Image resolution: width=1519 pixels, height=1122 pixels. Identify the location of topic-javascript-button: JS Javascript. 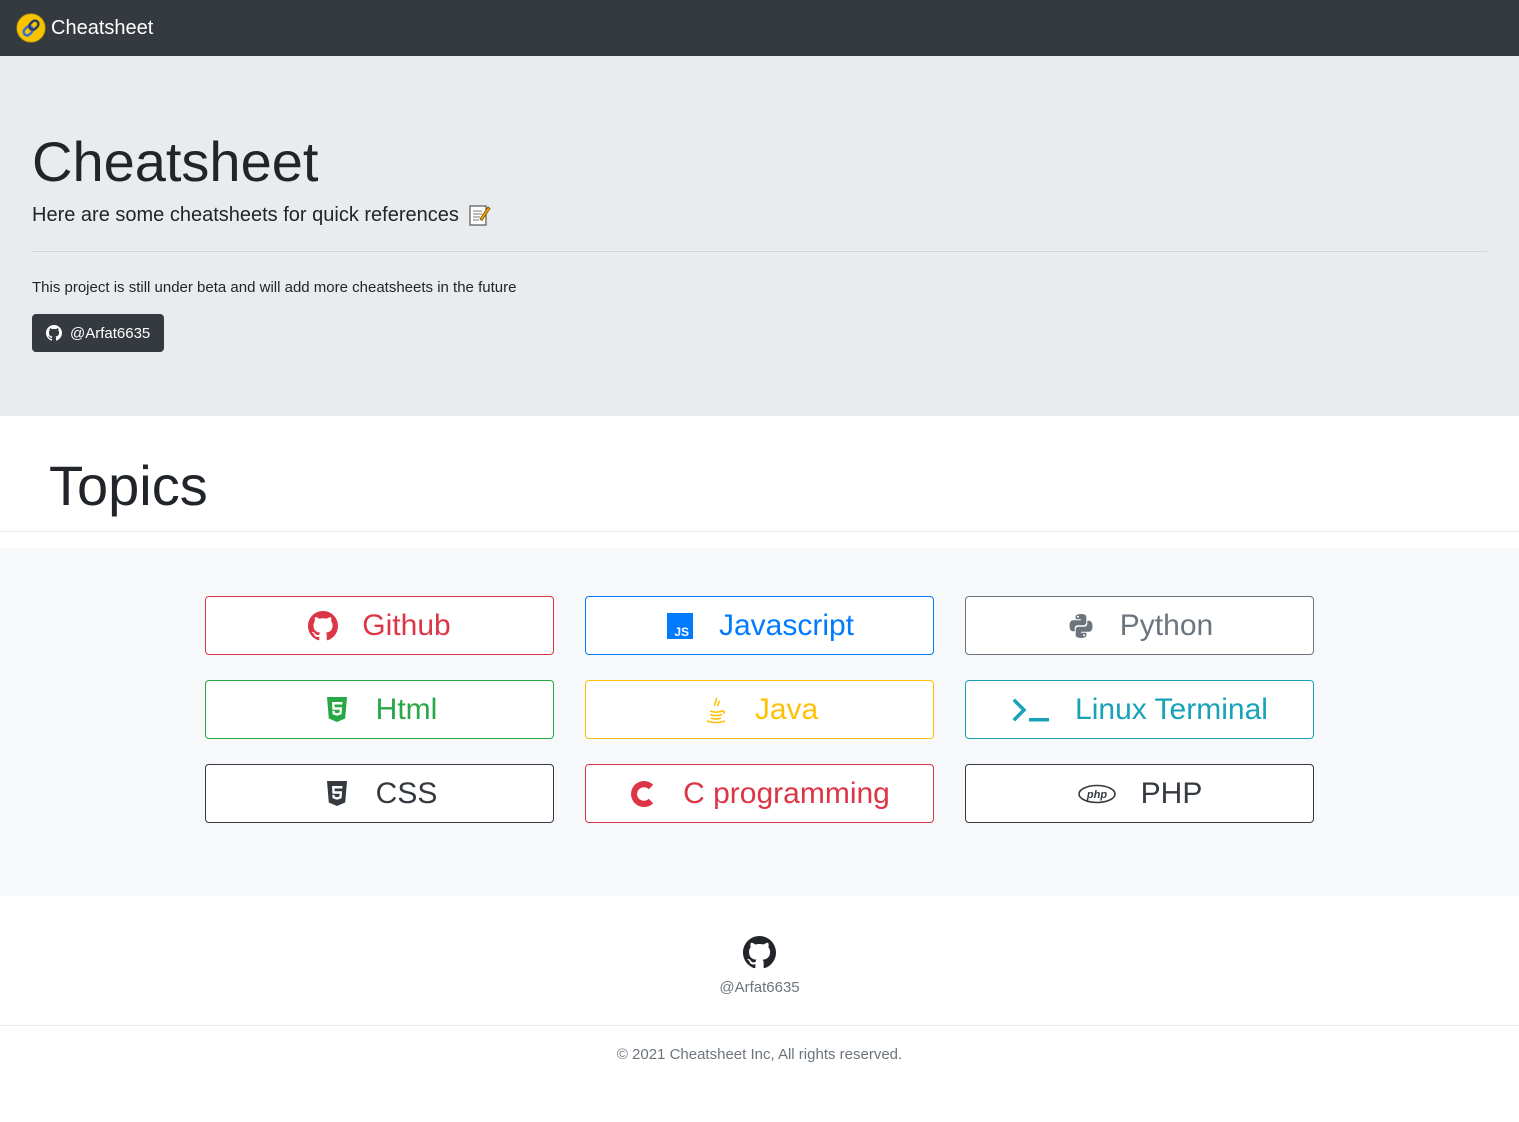
(759, 625).